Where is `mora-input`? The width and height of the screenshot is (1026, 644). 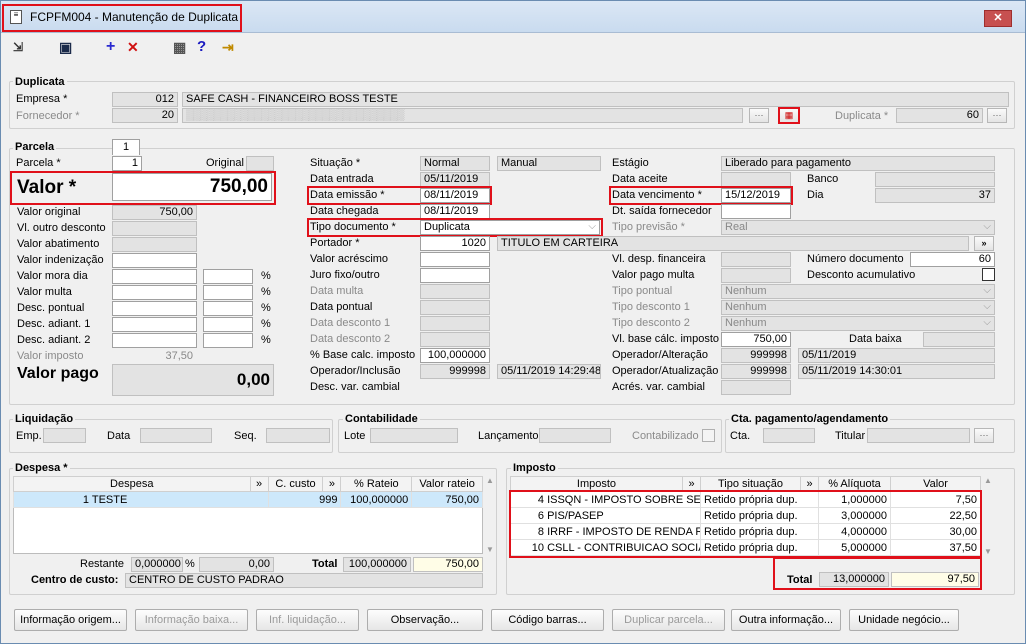 mora-input is located at coordinates (154, 276).